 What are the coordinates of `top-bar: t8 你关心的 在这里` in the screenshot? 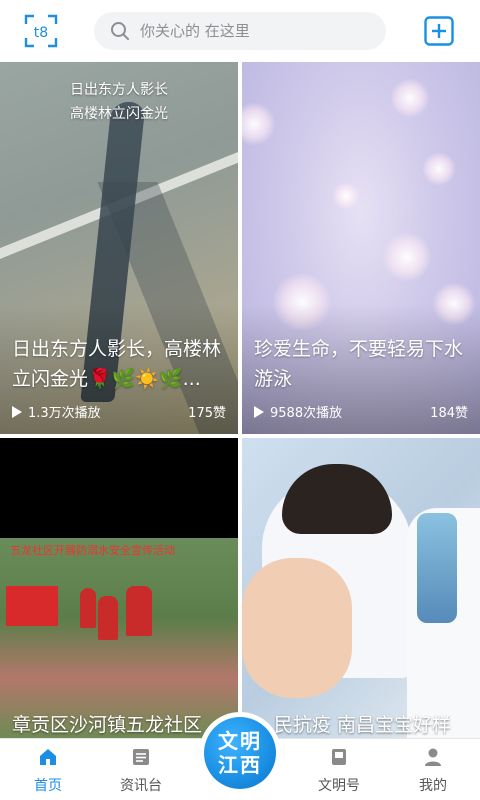 It's located at (240, 31).